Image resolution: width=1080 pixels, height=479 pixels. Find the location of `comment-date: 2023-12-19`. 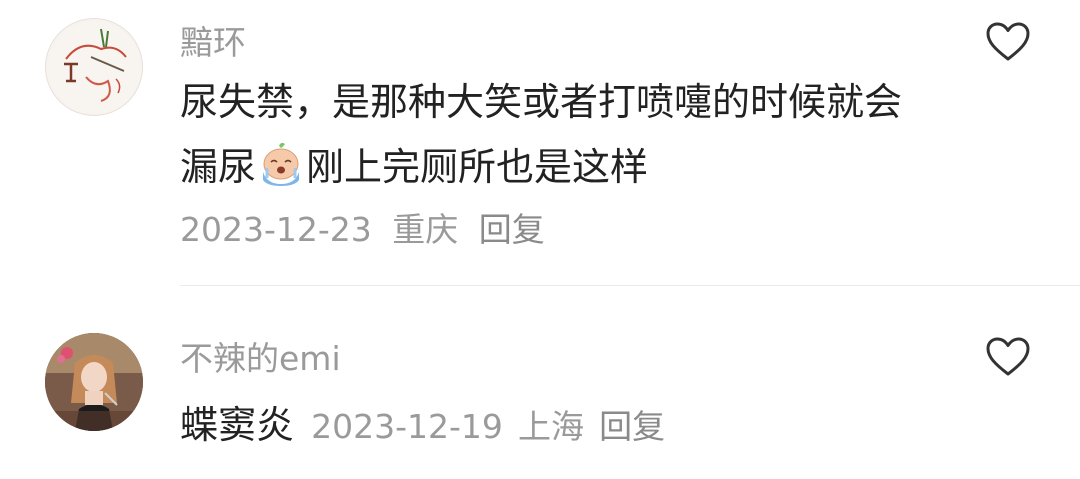

comment-date: 2023-12-19 is located at coordinates (407, 426).